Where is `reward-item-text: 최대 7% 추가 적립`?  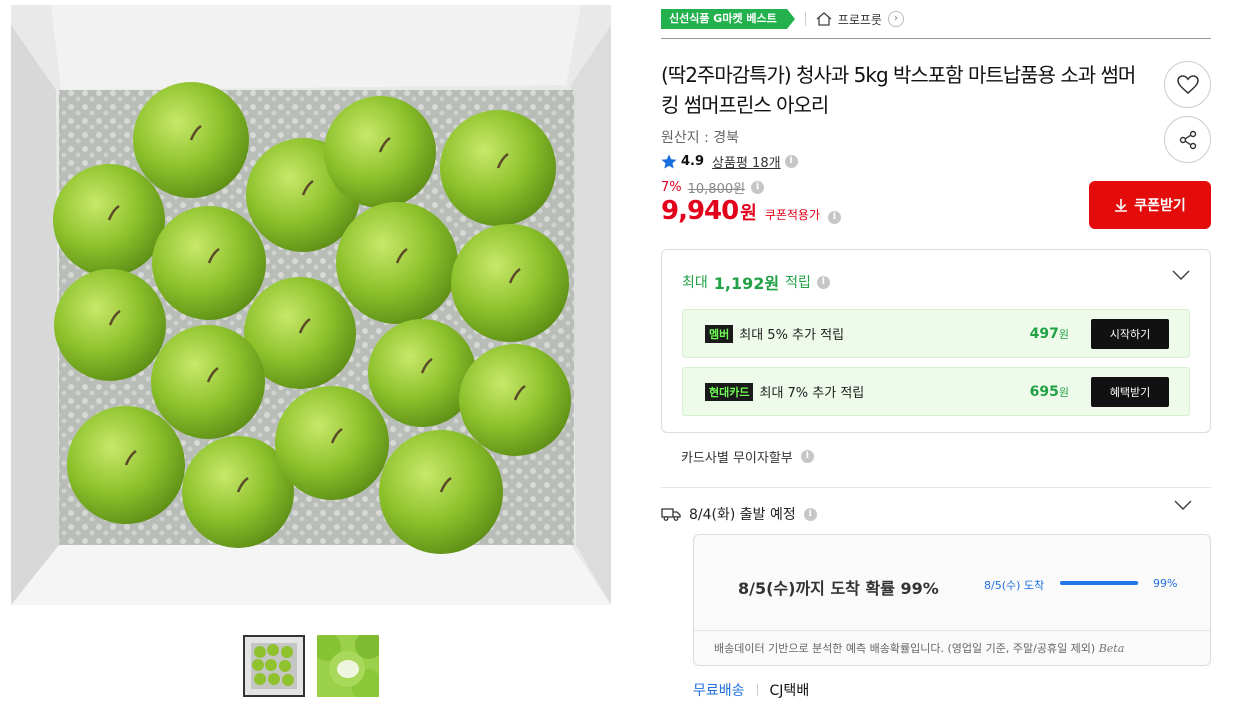 reward-item-text: 최대 7% 추가 적립 is located at coordinates (812, 393).